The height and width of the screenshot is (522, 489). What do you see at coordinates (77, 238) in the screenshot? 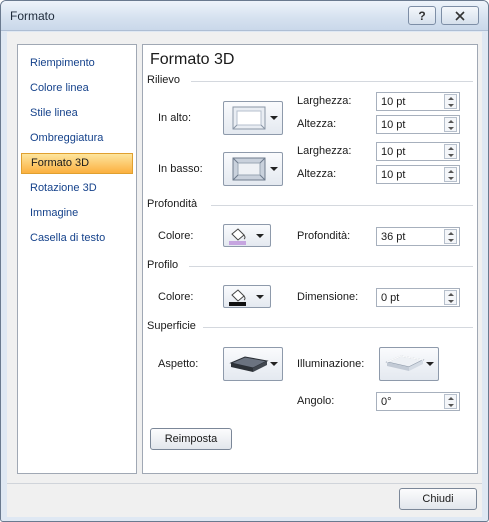
I see `nav-item-casella-di-testo: Casella di testo` at bounding box center [77, 238].